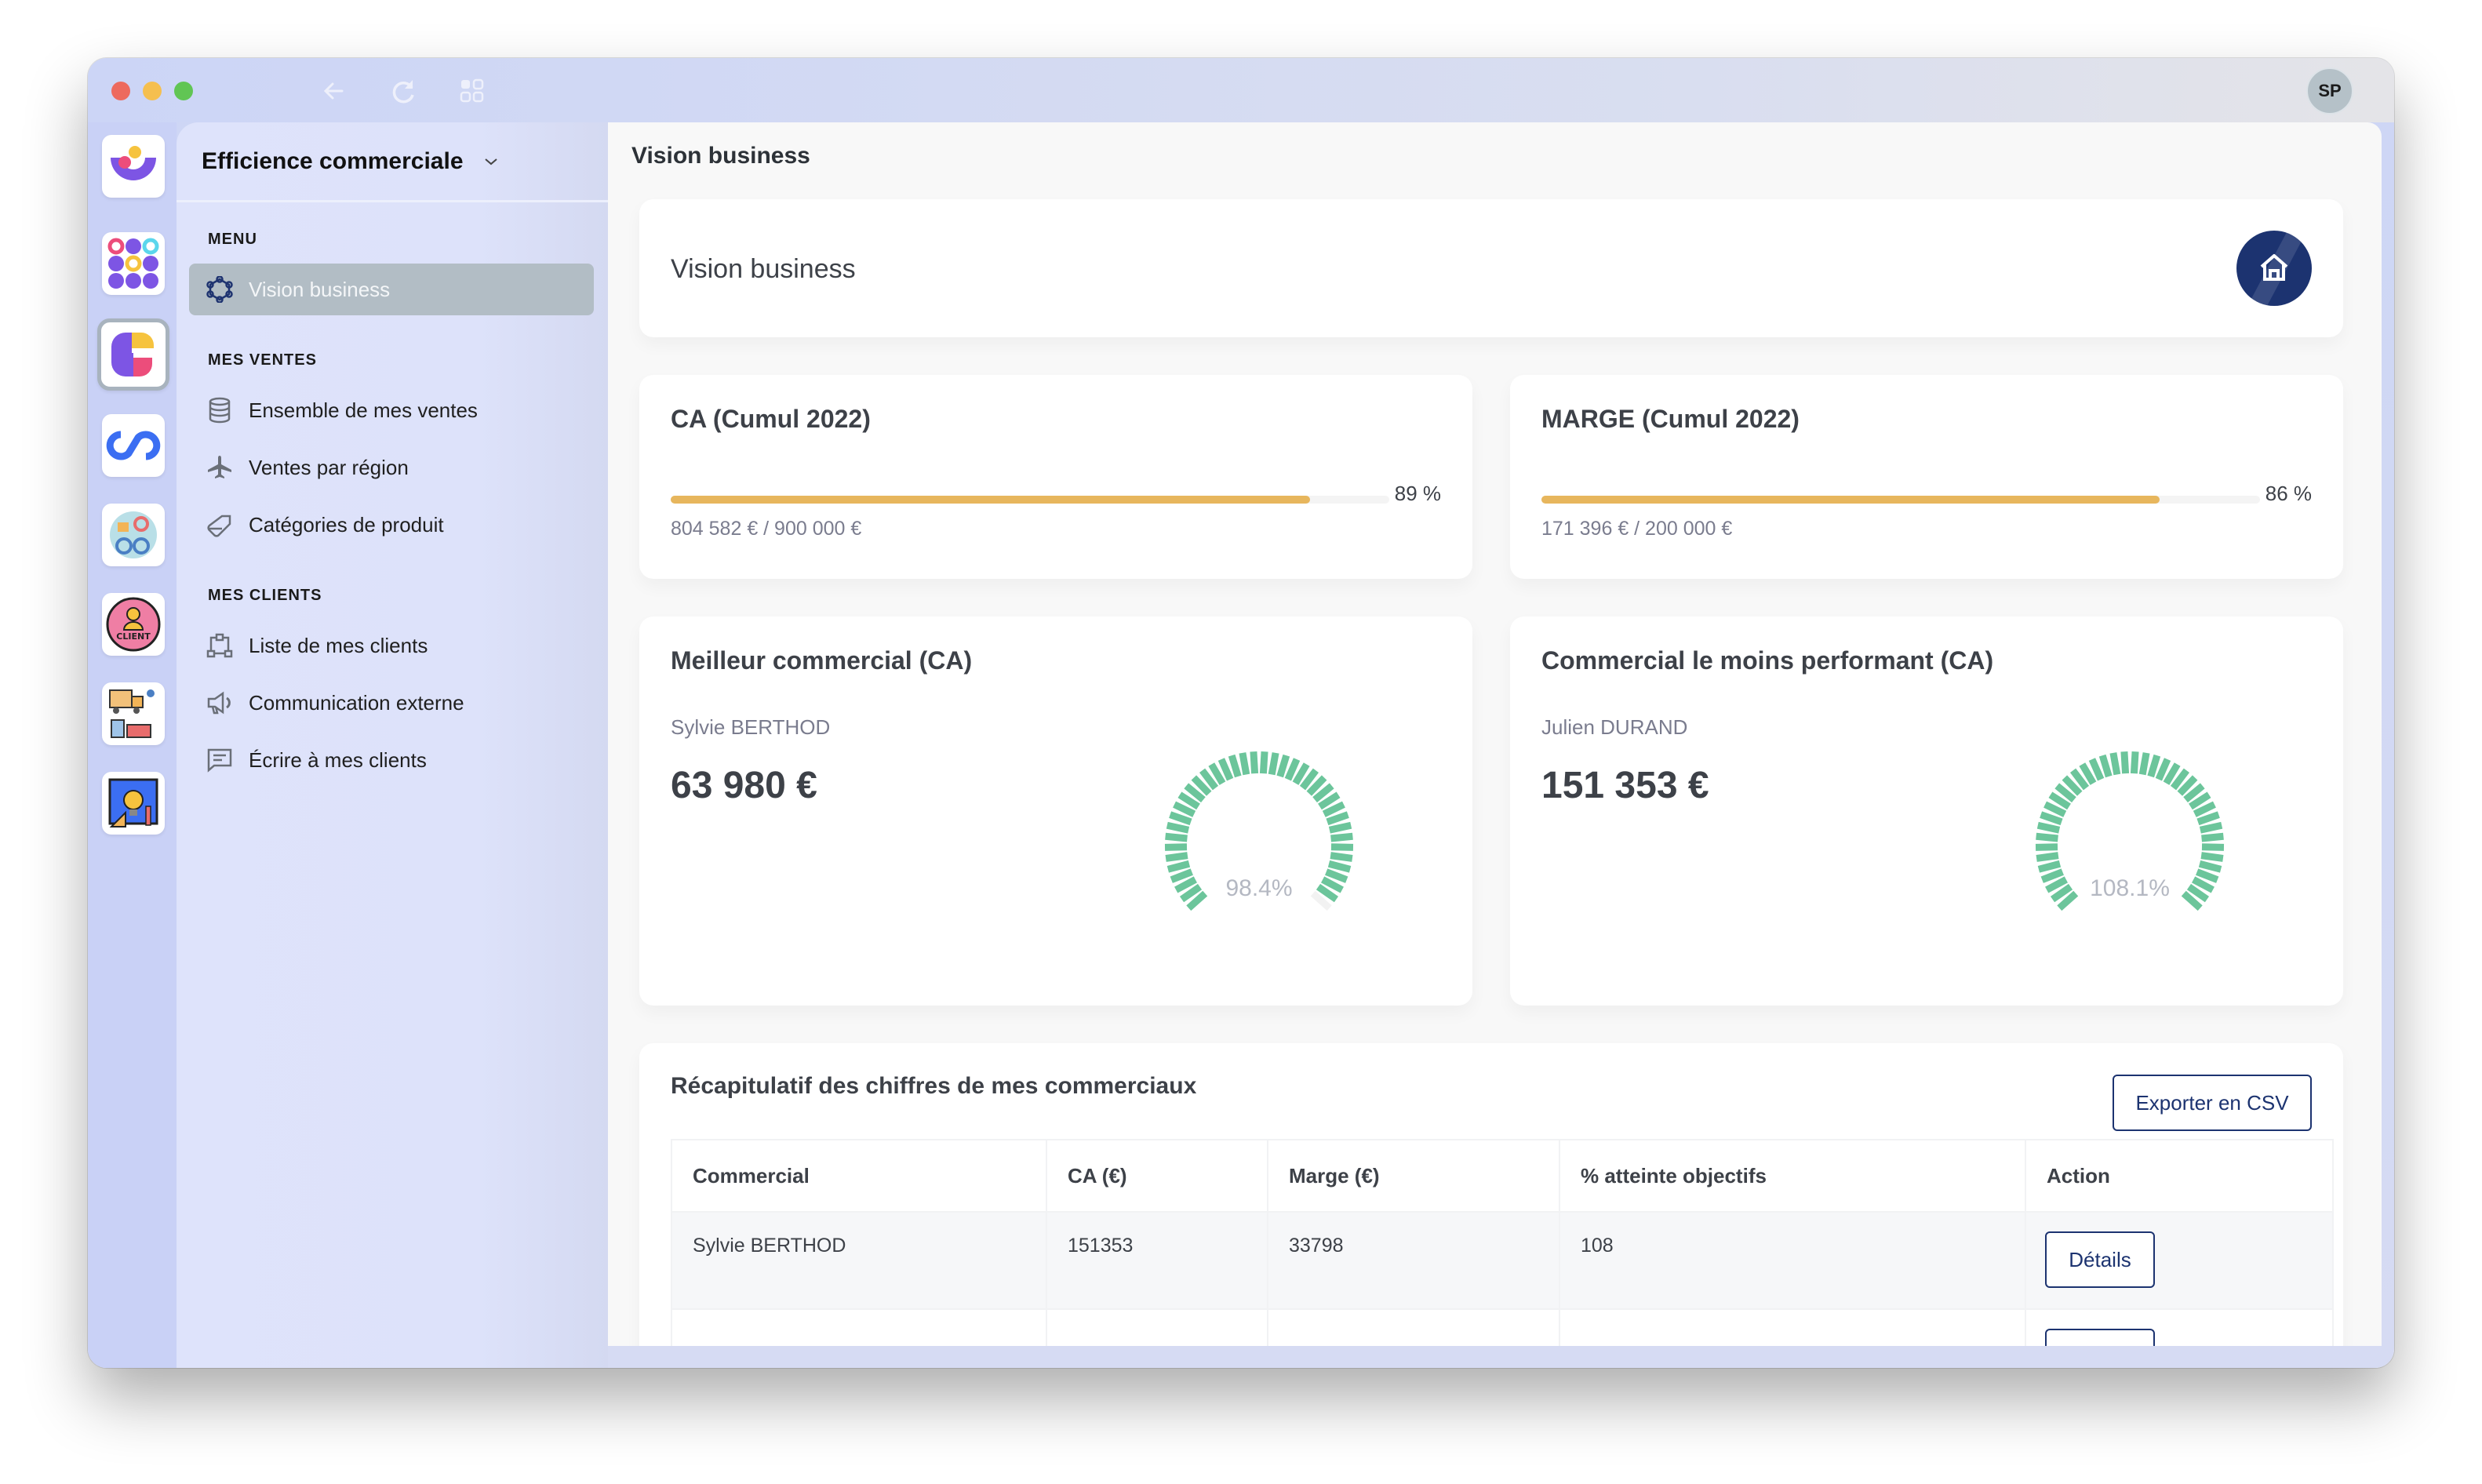  I want to click on apps-grid-icon, so click(472, 91).